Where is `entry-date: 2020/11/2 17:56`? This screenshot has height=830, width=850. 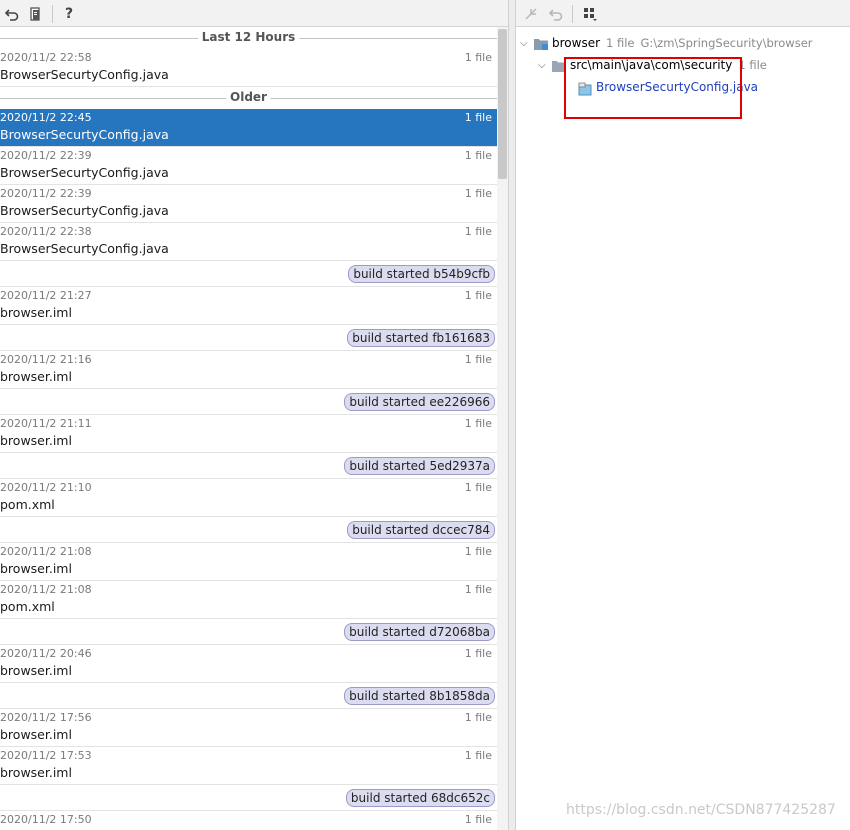 entry-date: 2020/11/2 17:56 is located at coordinates (46, 717).